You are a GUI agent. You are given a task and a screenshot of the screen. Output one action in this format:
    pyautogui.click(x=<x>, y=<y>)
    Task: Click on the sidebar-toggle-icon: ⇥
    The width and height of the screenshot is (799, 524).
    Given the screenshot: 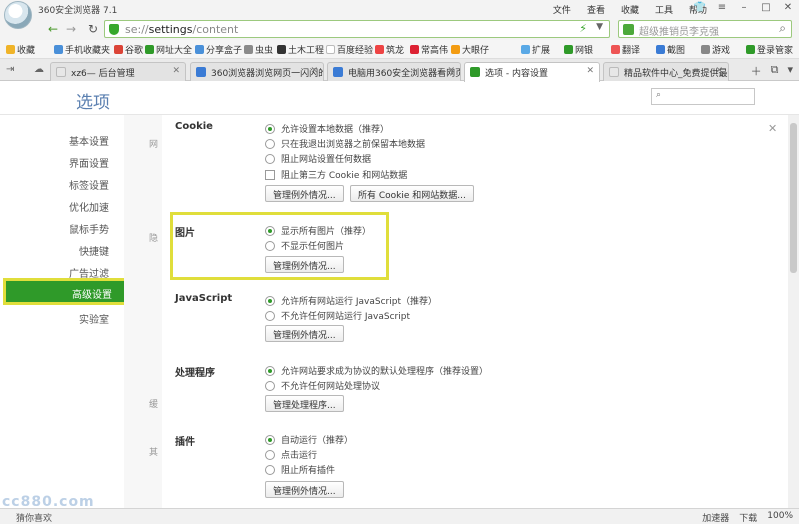 What is the action you would take?
    pyautogui.click(x=10, y=69)
    